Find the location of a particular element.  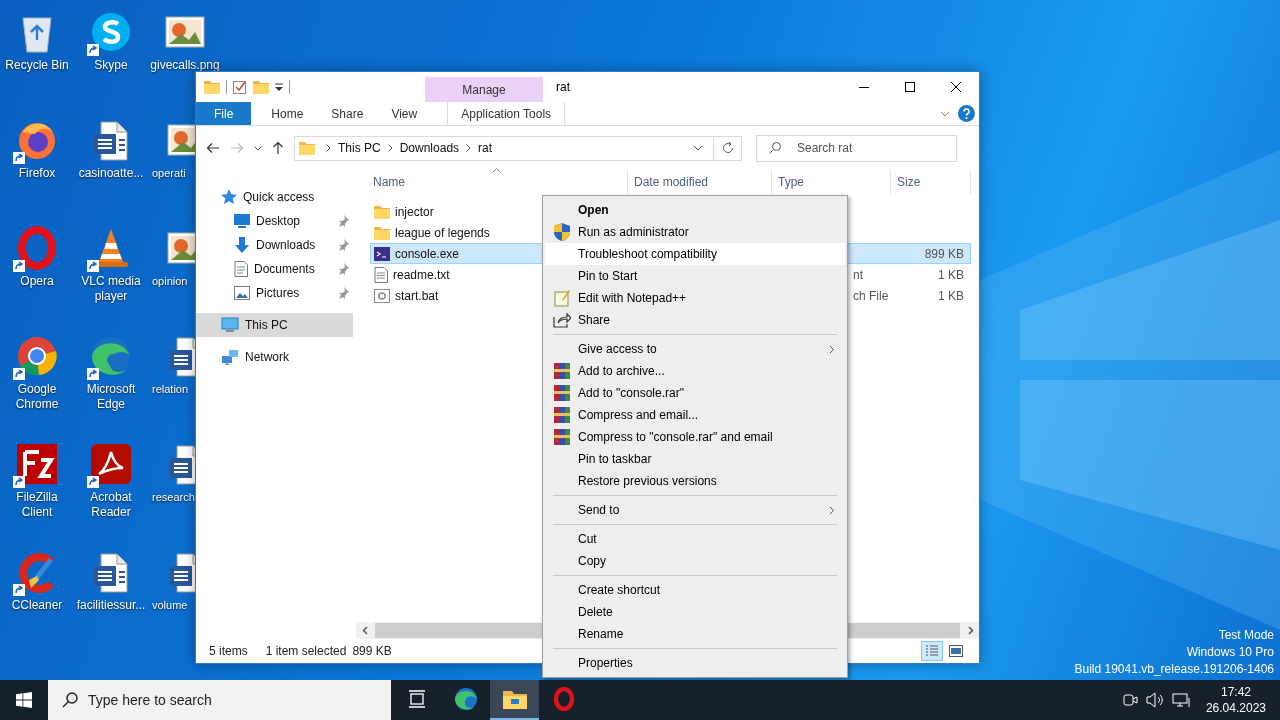

selection-size: 899 KB is located at coordinates (372, 651).